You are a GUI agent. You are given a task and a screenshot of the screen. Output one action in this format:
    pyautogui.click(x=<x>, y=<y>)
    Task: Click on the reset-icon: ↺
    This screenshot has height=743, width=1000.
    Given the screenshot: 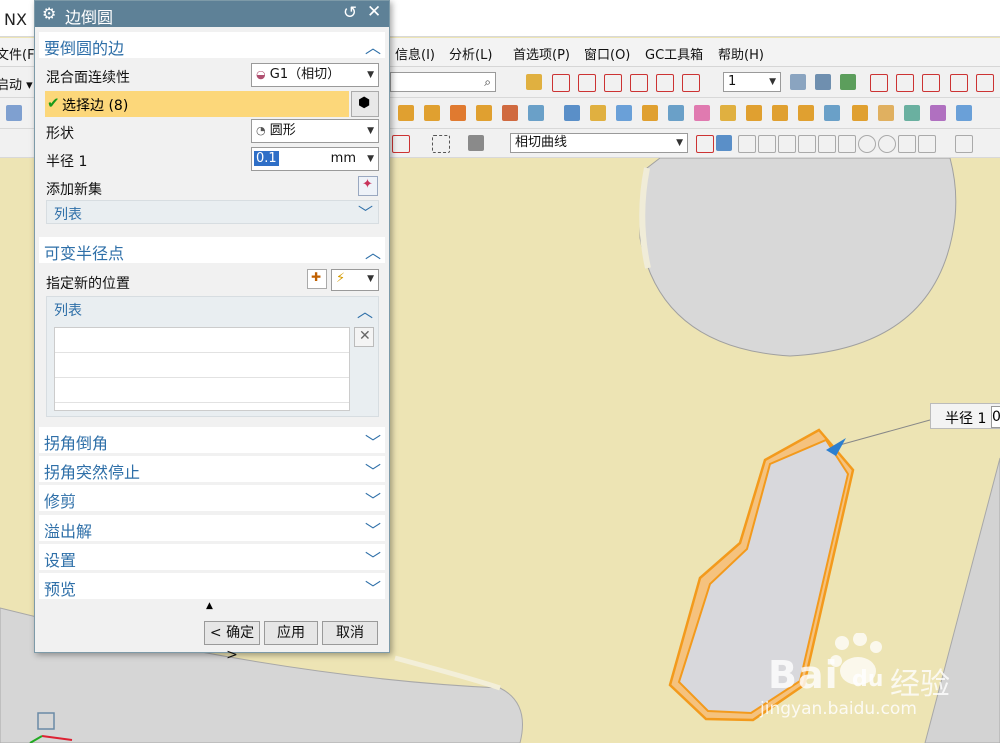 What is the action you would take?
    pyautogui.click(x=350, y=13)
    